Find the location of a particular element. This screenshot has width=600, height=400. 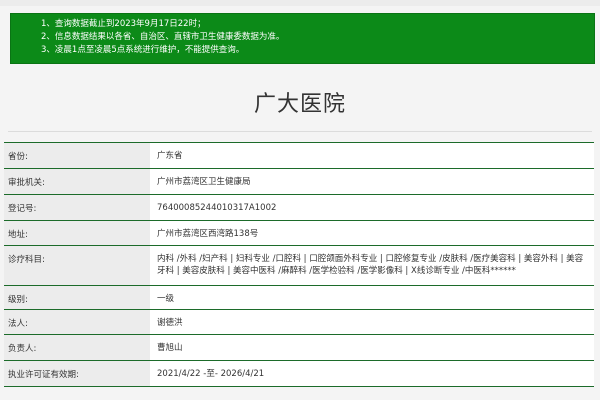

title-divider is located at coordinates (300, 131).